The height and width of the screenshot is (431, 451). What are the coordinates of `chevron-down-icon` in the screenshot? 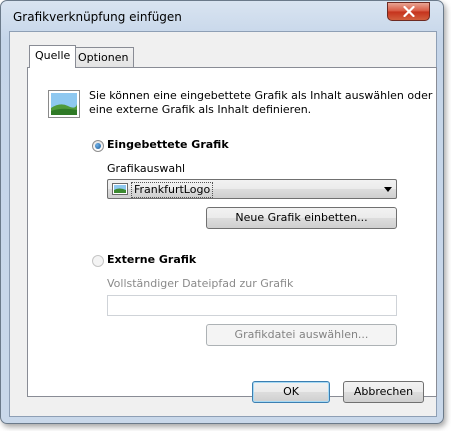 It's located at (388, 189).